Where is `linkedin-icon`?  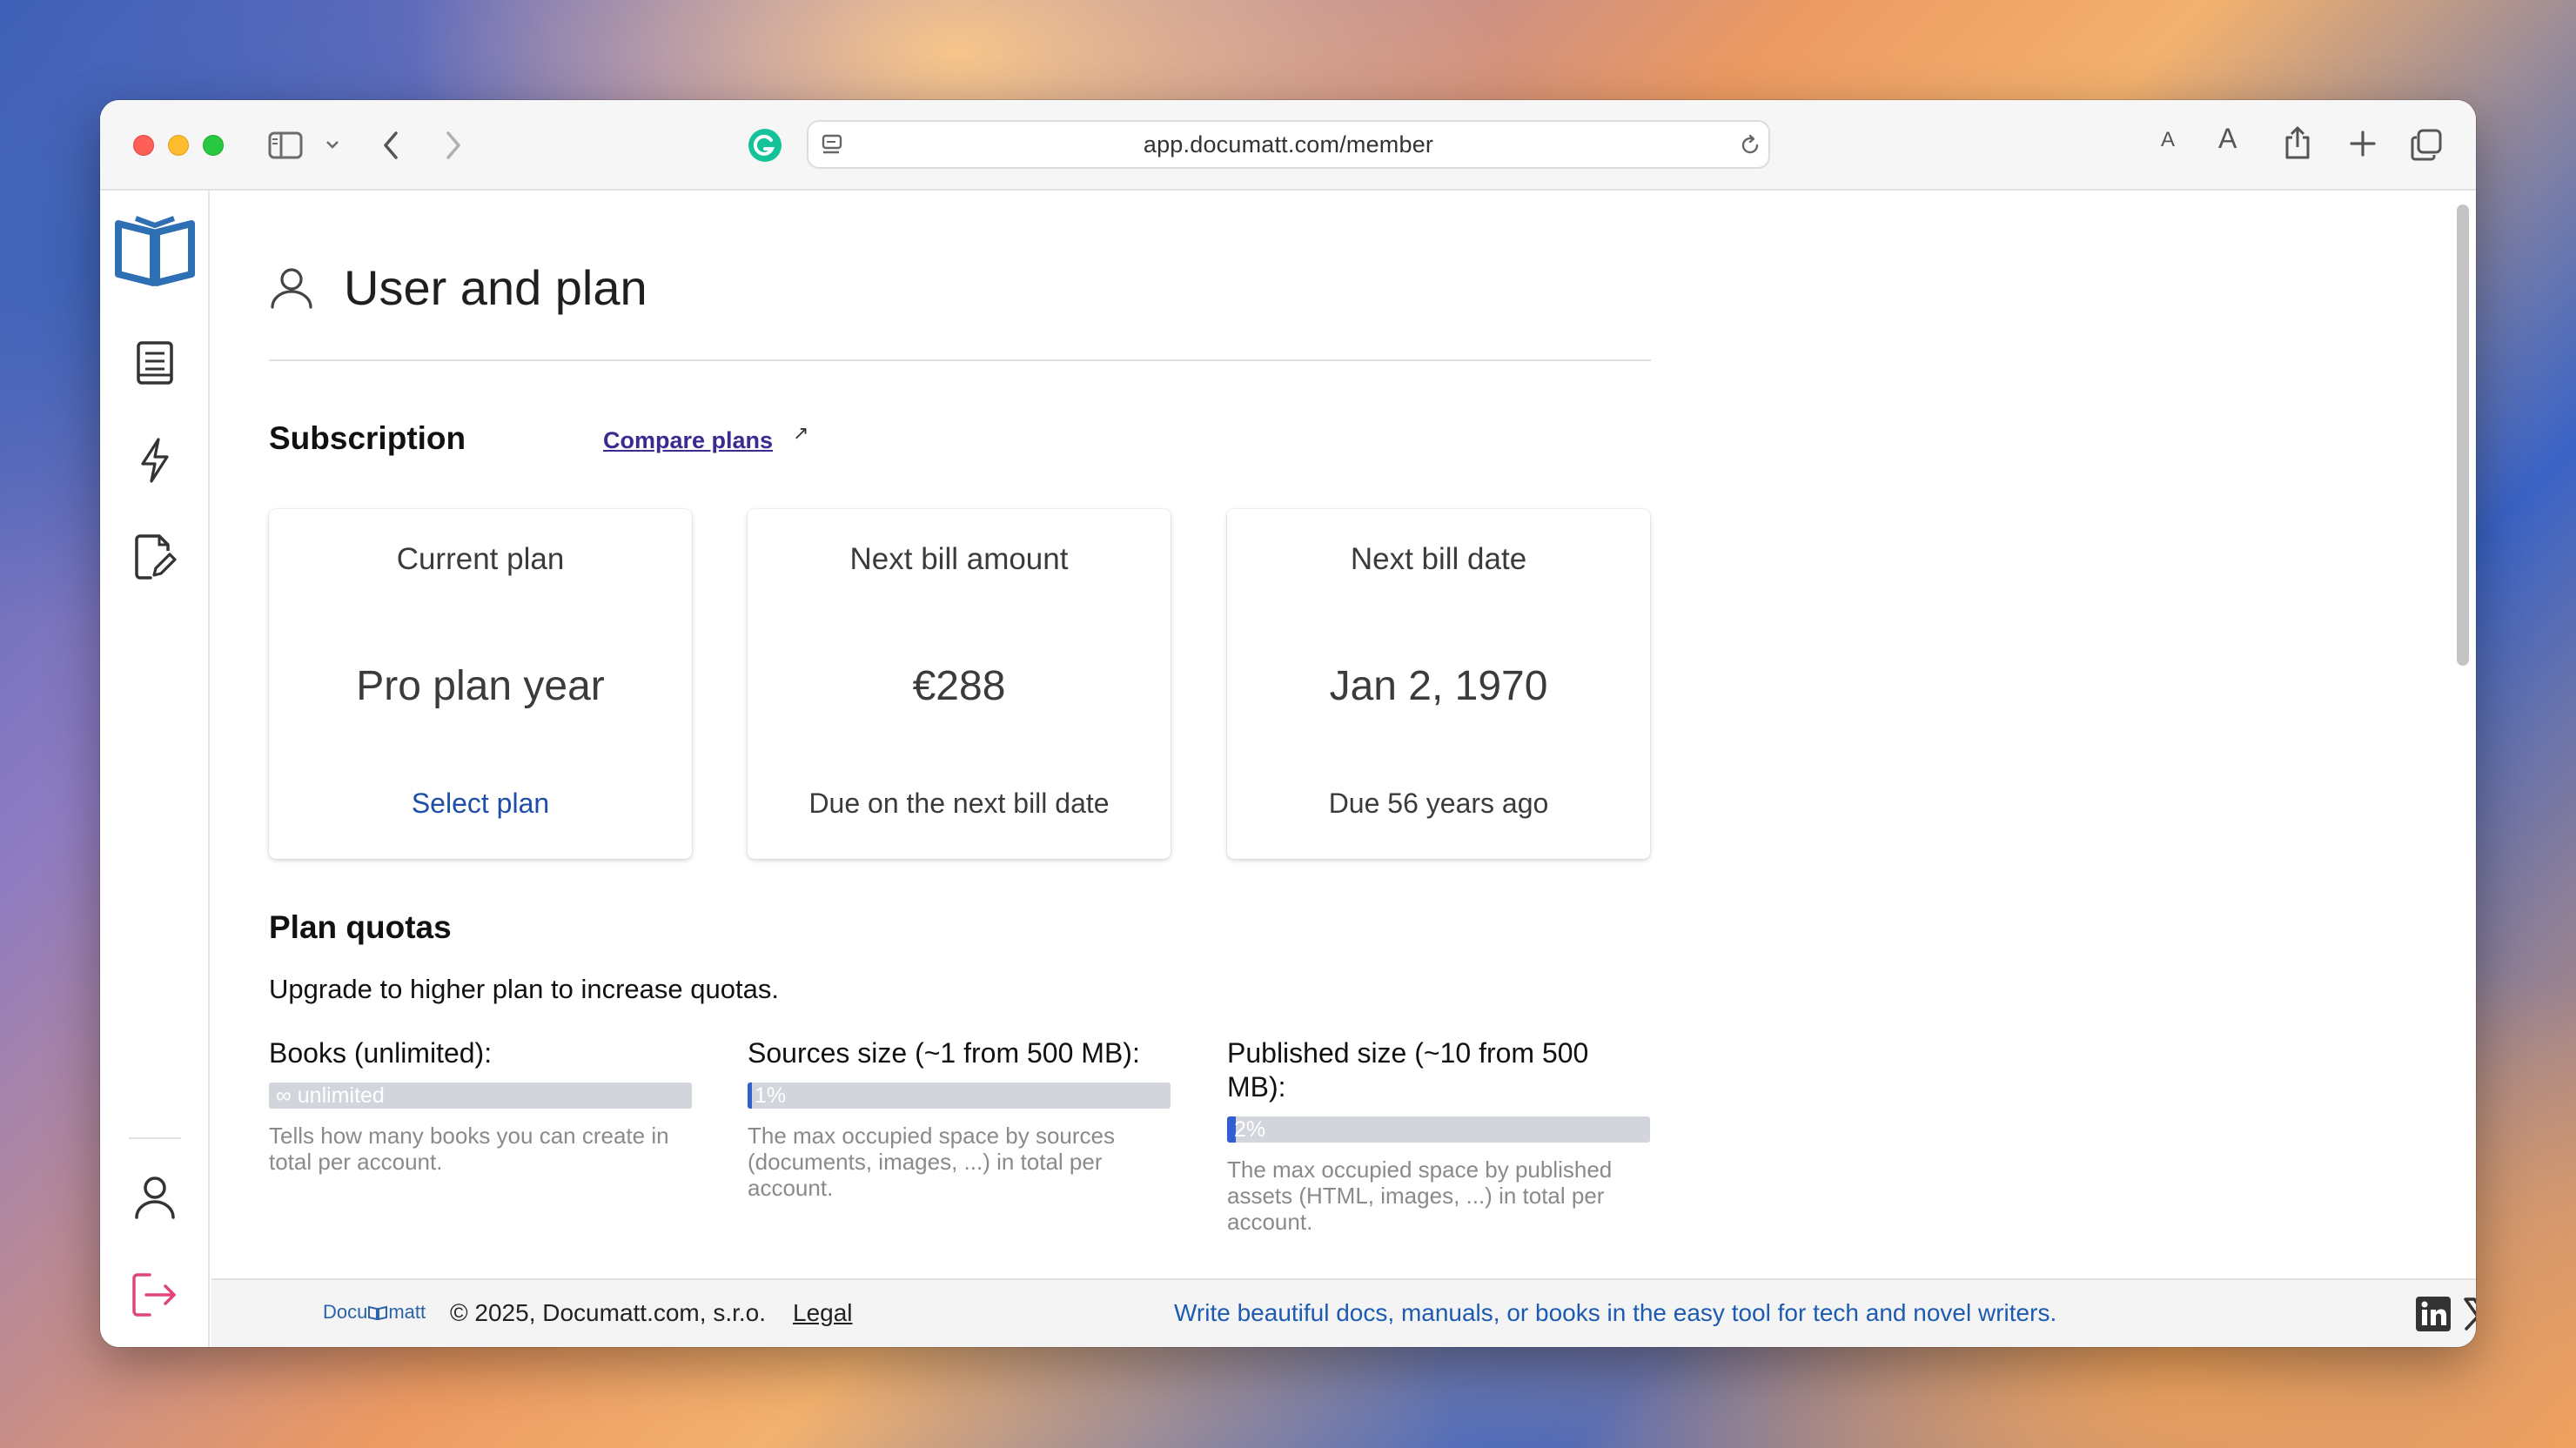
linkedin-icon is located at coordinates (2433, 1316).